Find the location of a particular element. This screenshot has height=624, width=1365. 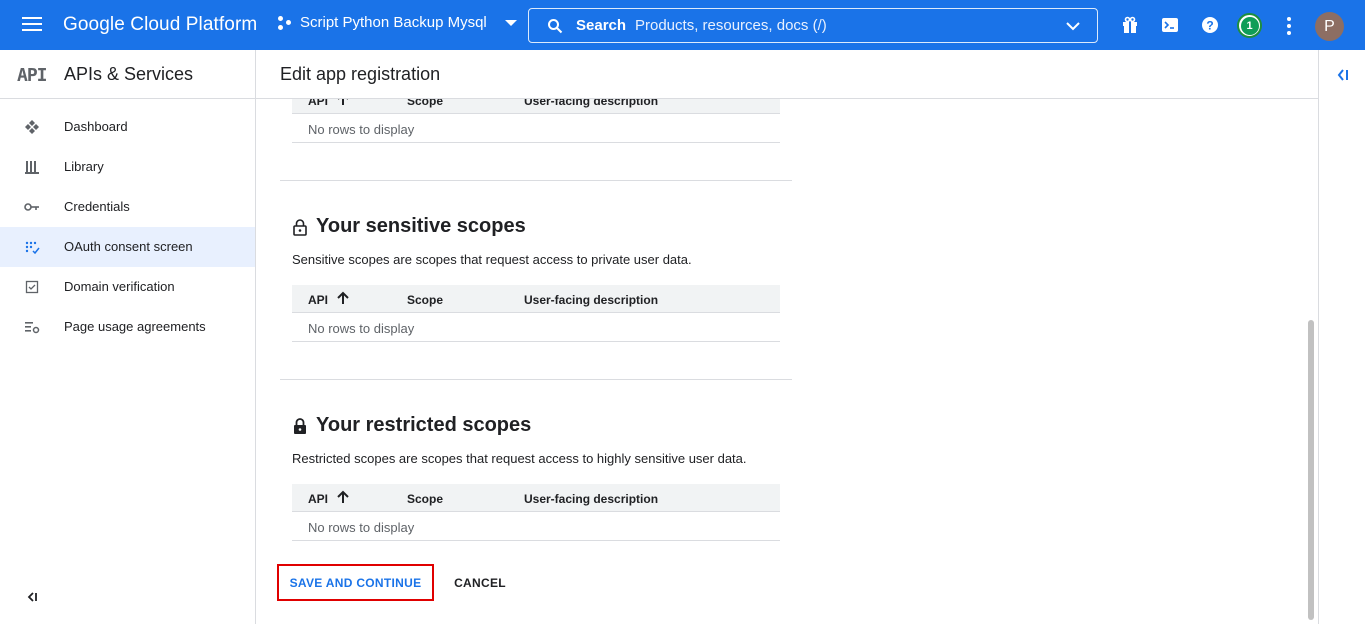

search-bar: Search Products, resources, docs (/) is located at coordinates (813, 25).